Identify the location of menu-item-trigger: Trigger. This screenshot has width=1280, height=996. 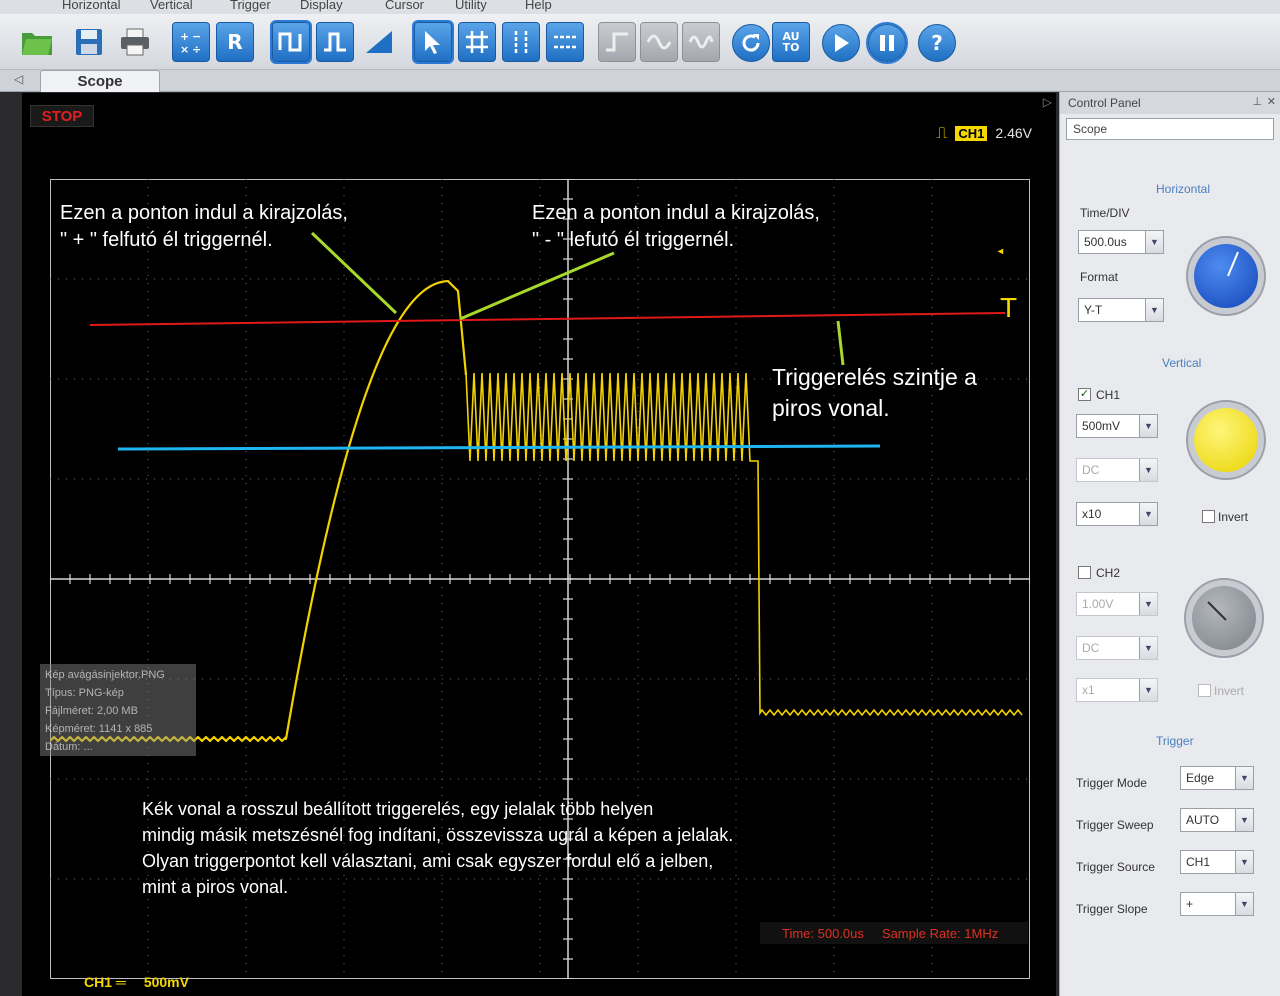
(250, 6).